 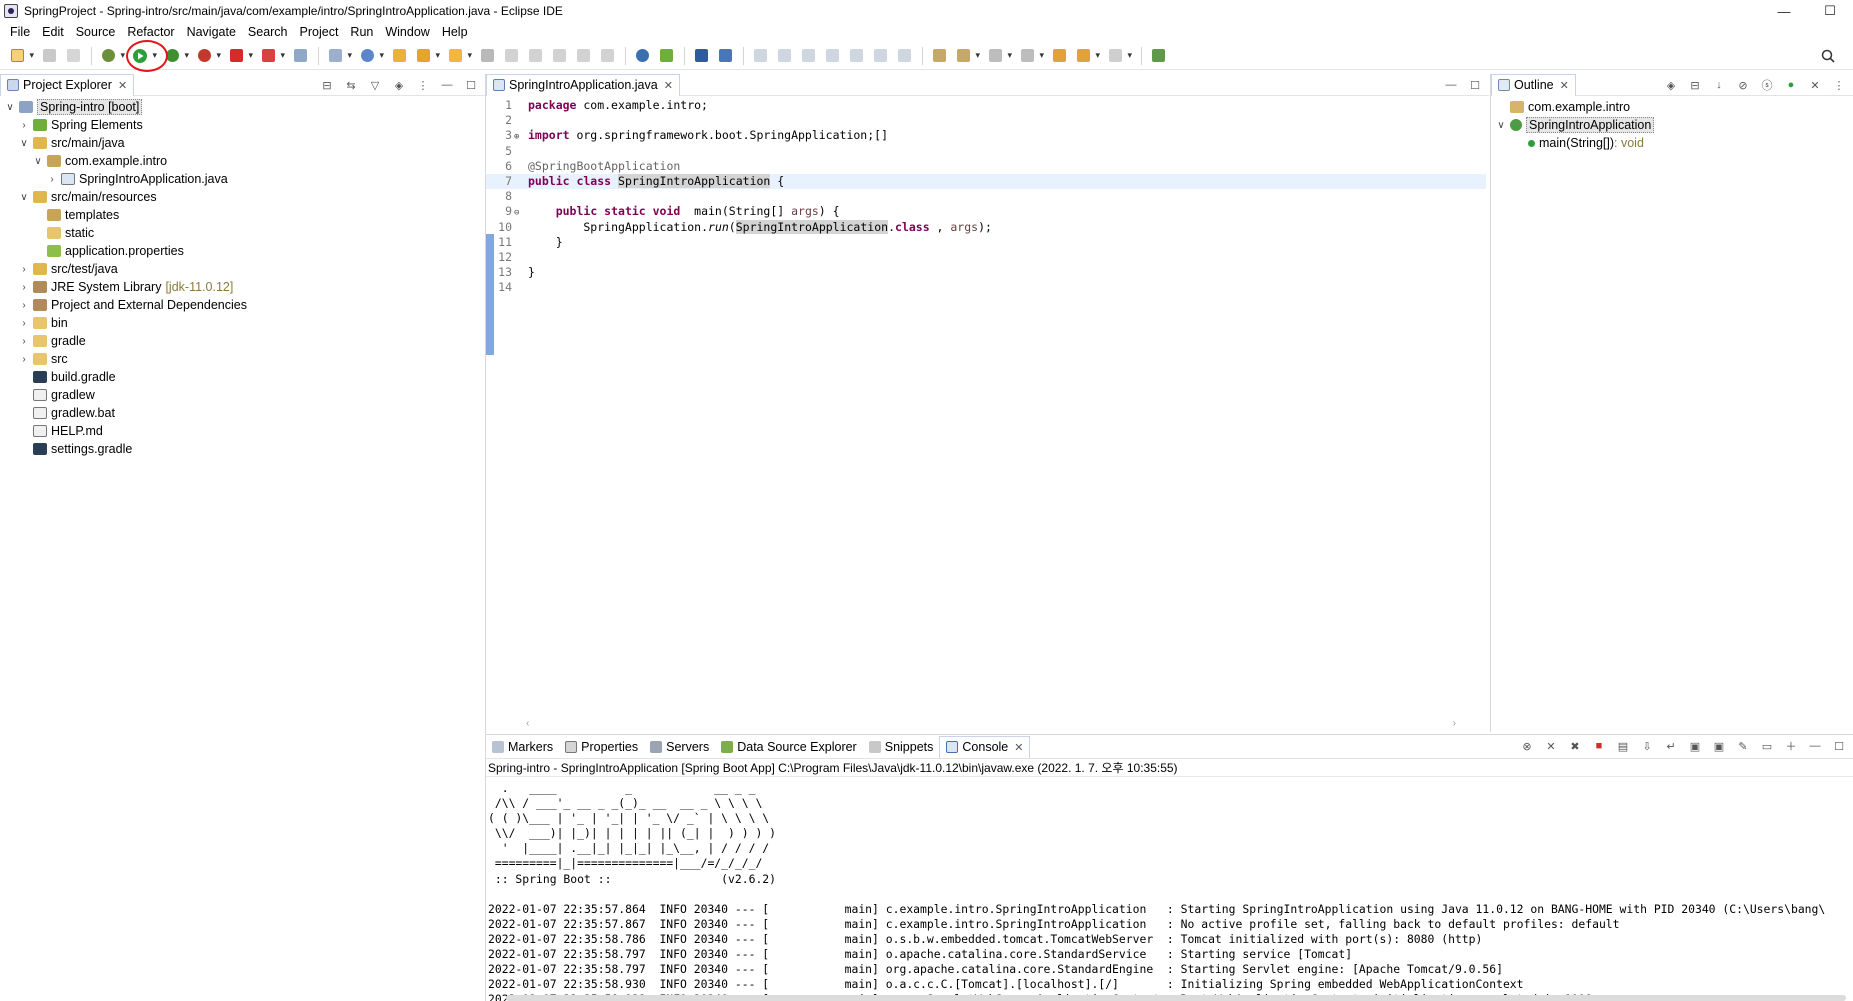 What do you see at coordinates (1671, 746) in the screenshot?
I see `word-wrap-icon: ↵` at bounding box center [1671, 746].